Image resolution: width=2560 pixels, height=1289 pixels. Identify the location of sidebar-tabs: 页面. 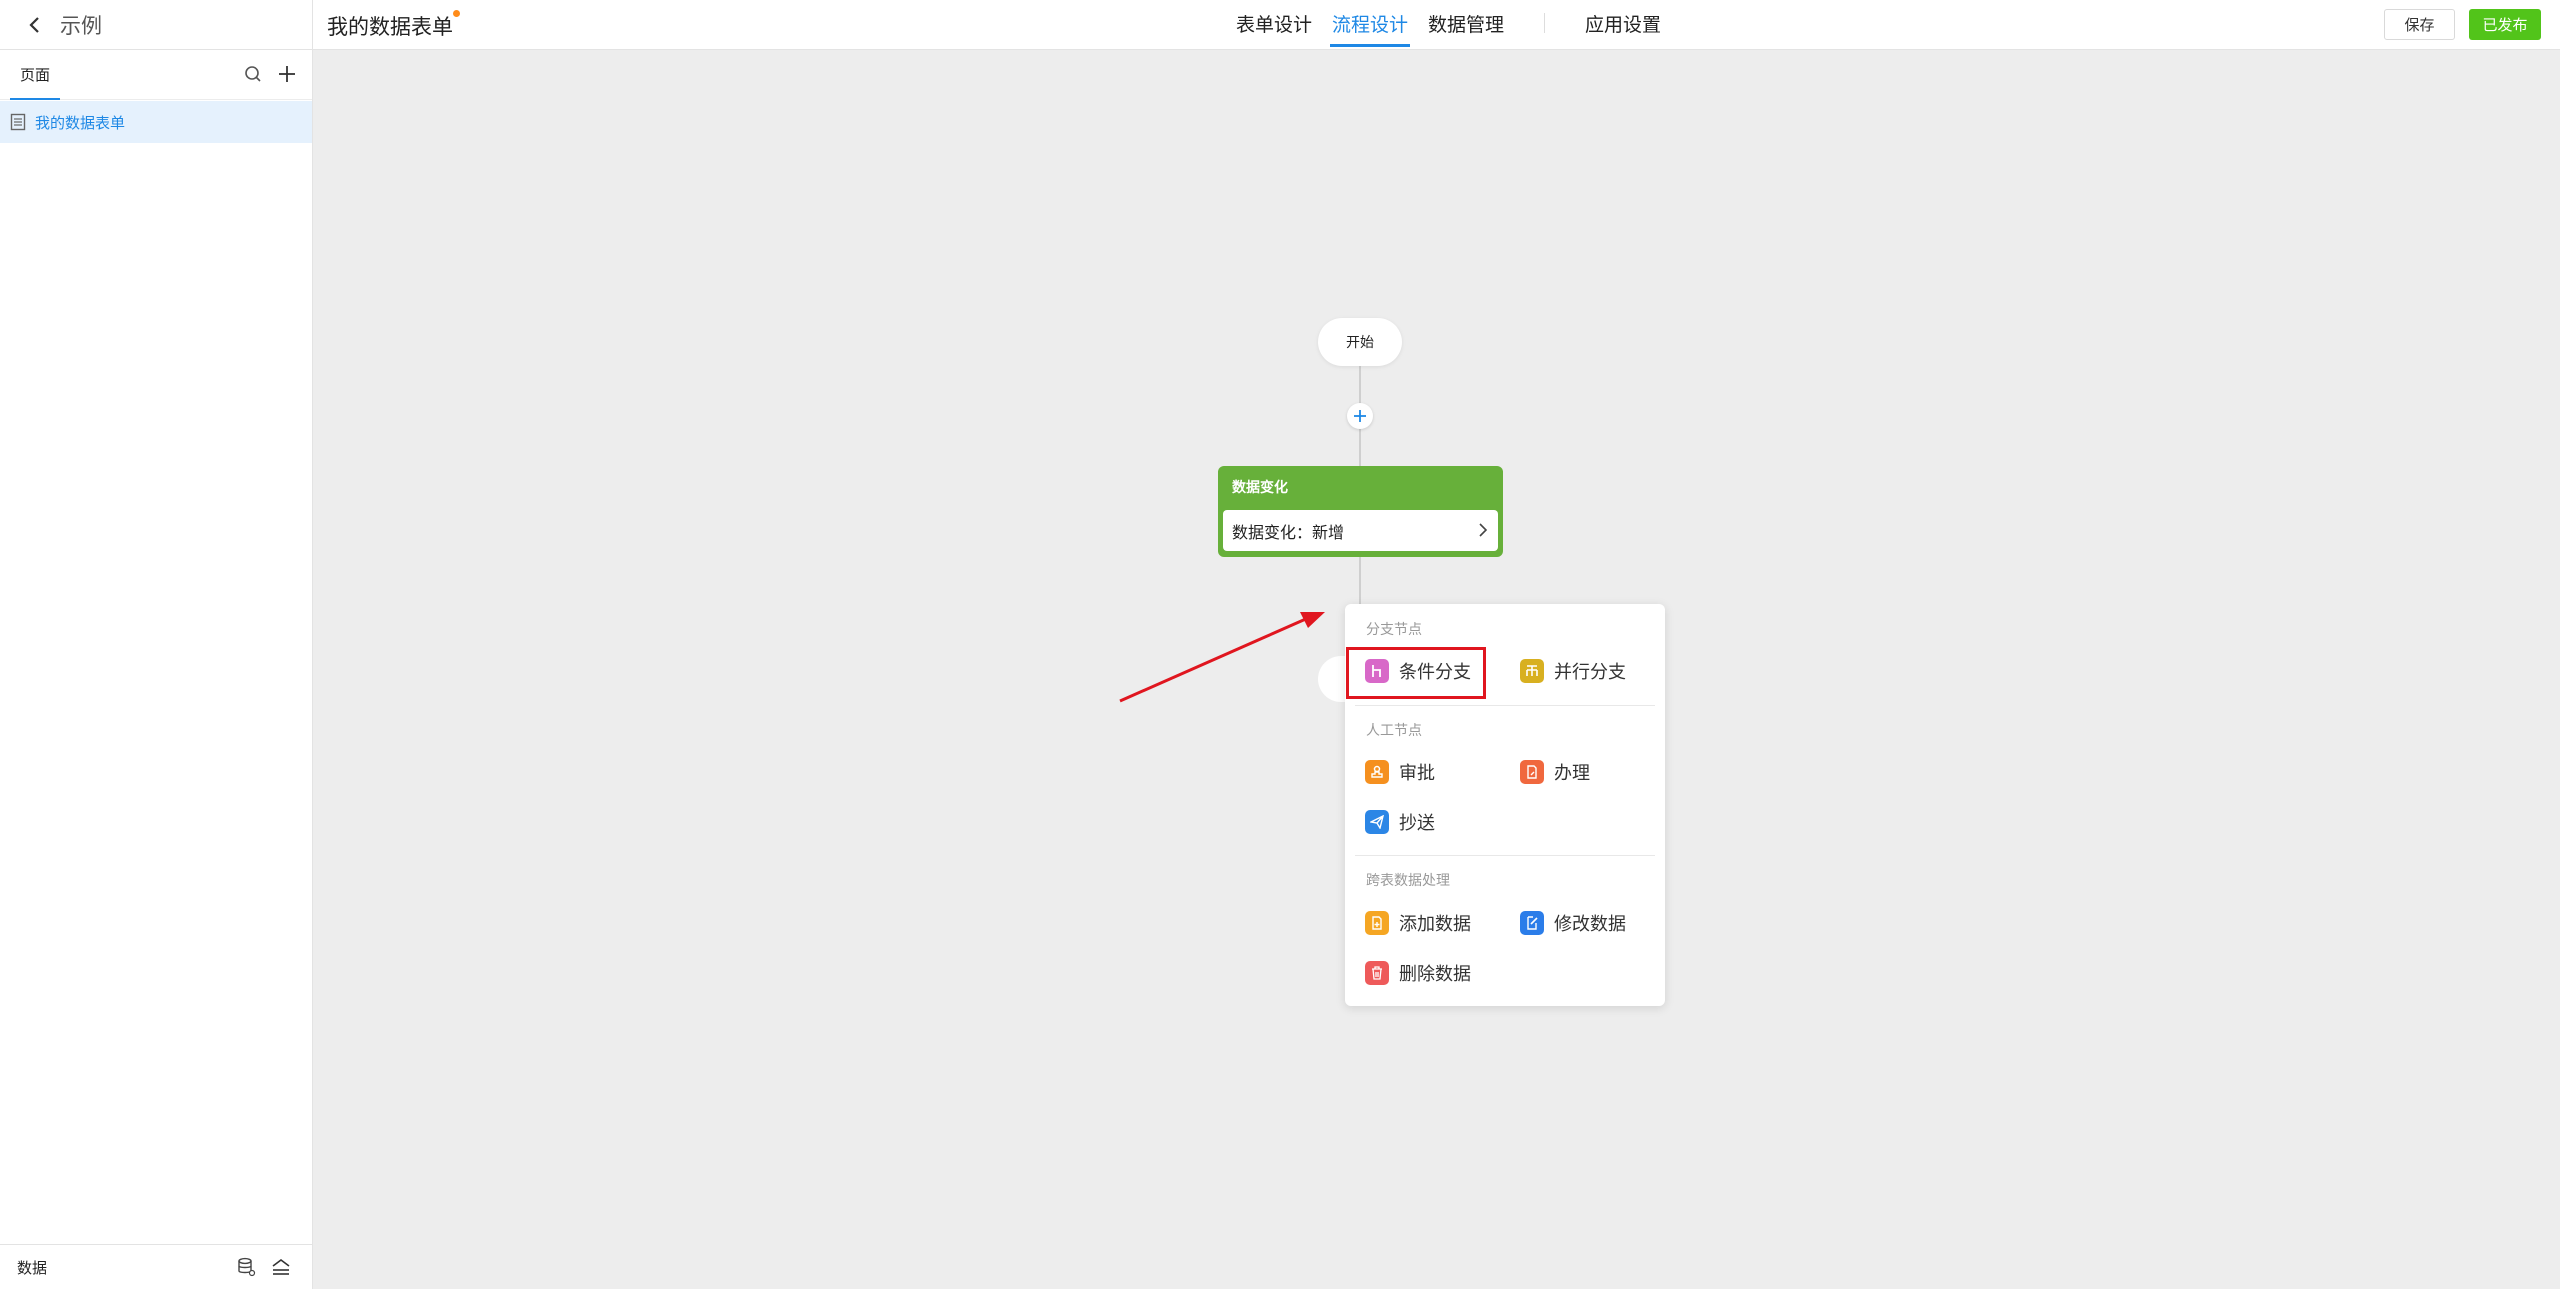
(156, 75).